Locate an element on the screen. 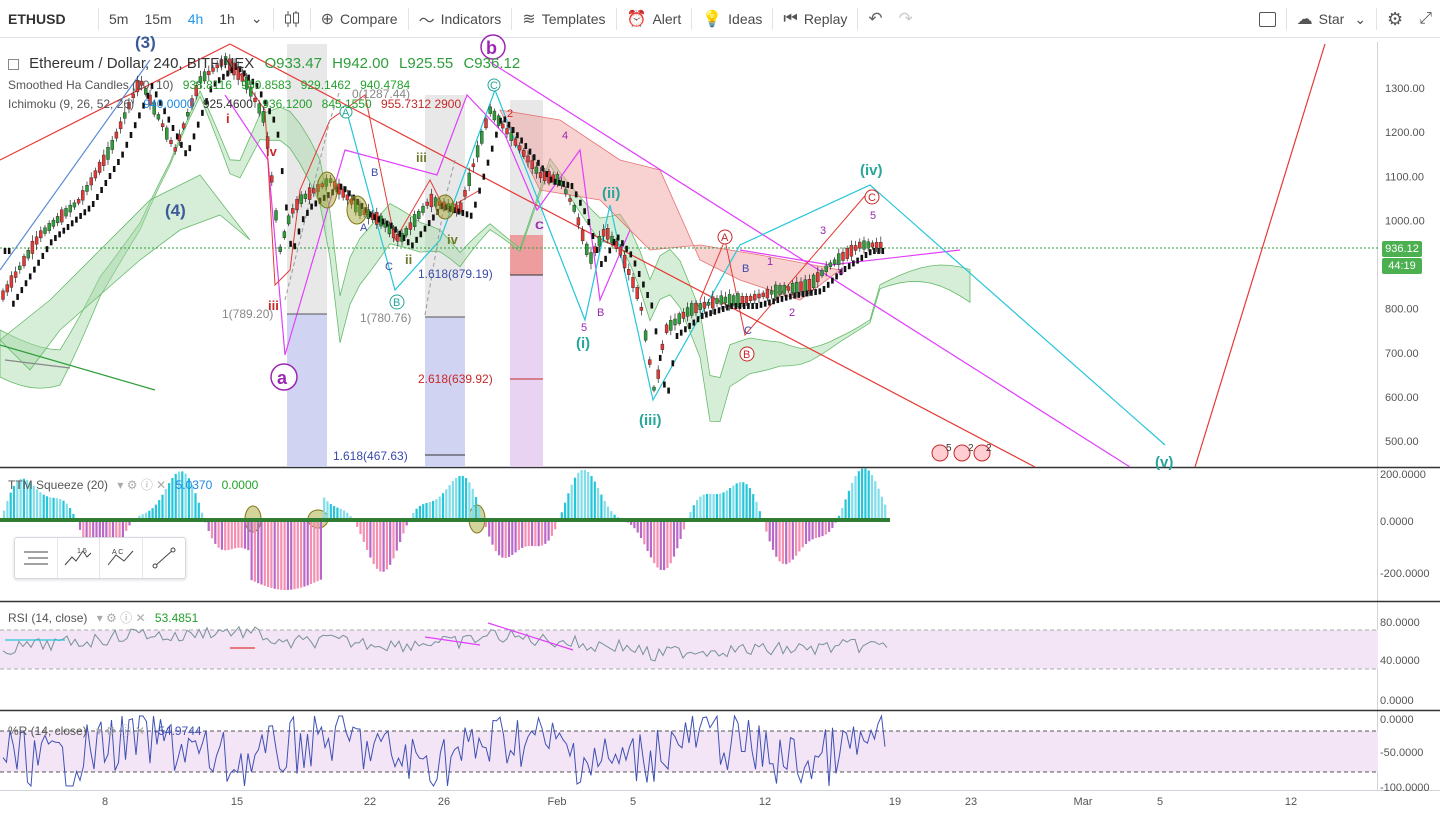 This screenshot has width=1440, height=813. oscillator-tick-label: 0.0000 is located at coordinates (1397, 720).